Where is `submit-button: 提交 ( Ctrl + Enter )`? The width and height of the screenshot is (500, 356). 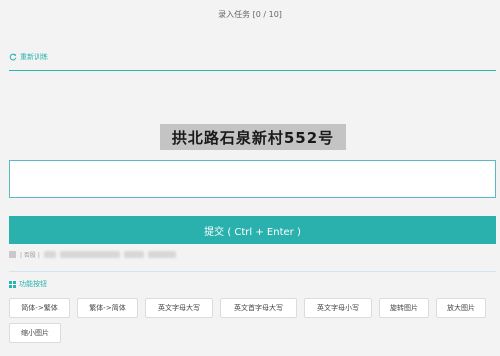
submit-button: 提交 ( Ctrl + Enter ) is located at coordinates (252, 230).